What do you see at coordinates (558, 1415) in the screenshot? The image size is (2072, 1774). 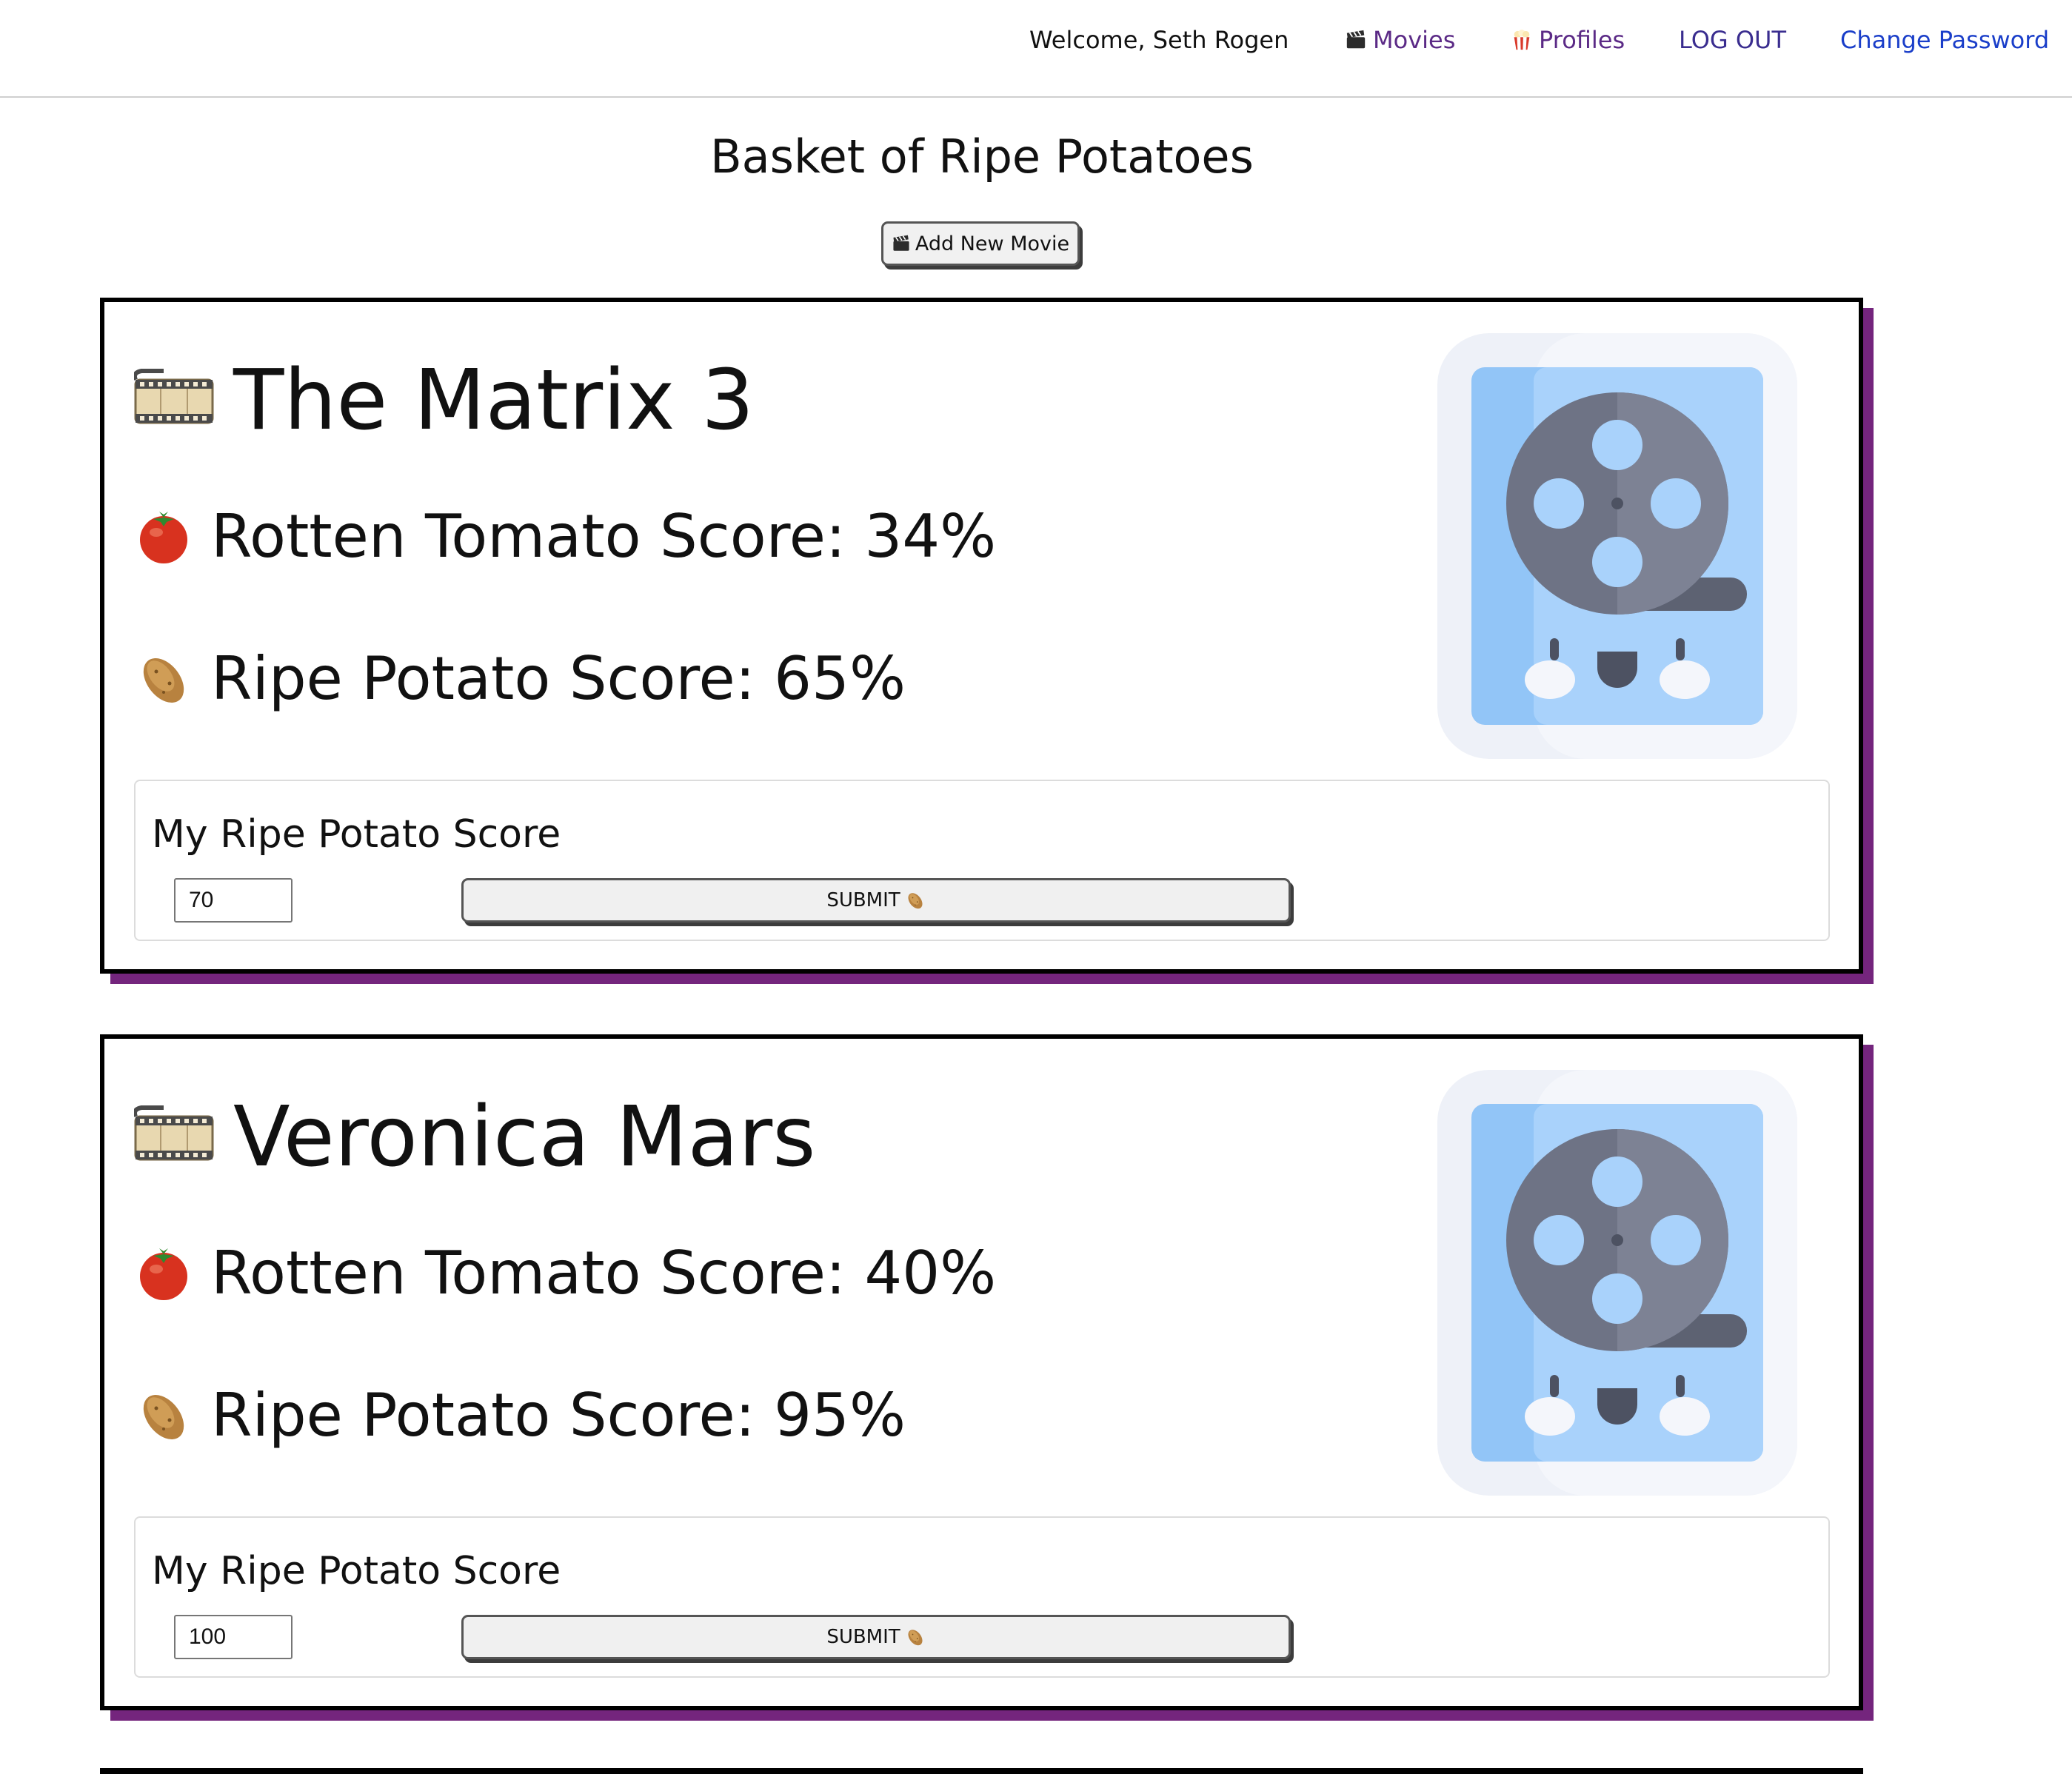 I see `ripe-potato-score-text: Ripe Potato Score: 95%` at bounding box center [558, 1415].